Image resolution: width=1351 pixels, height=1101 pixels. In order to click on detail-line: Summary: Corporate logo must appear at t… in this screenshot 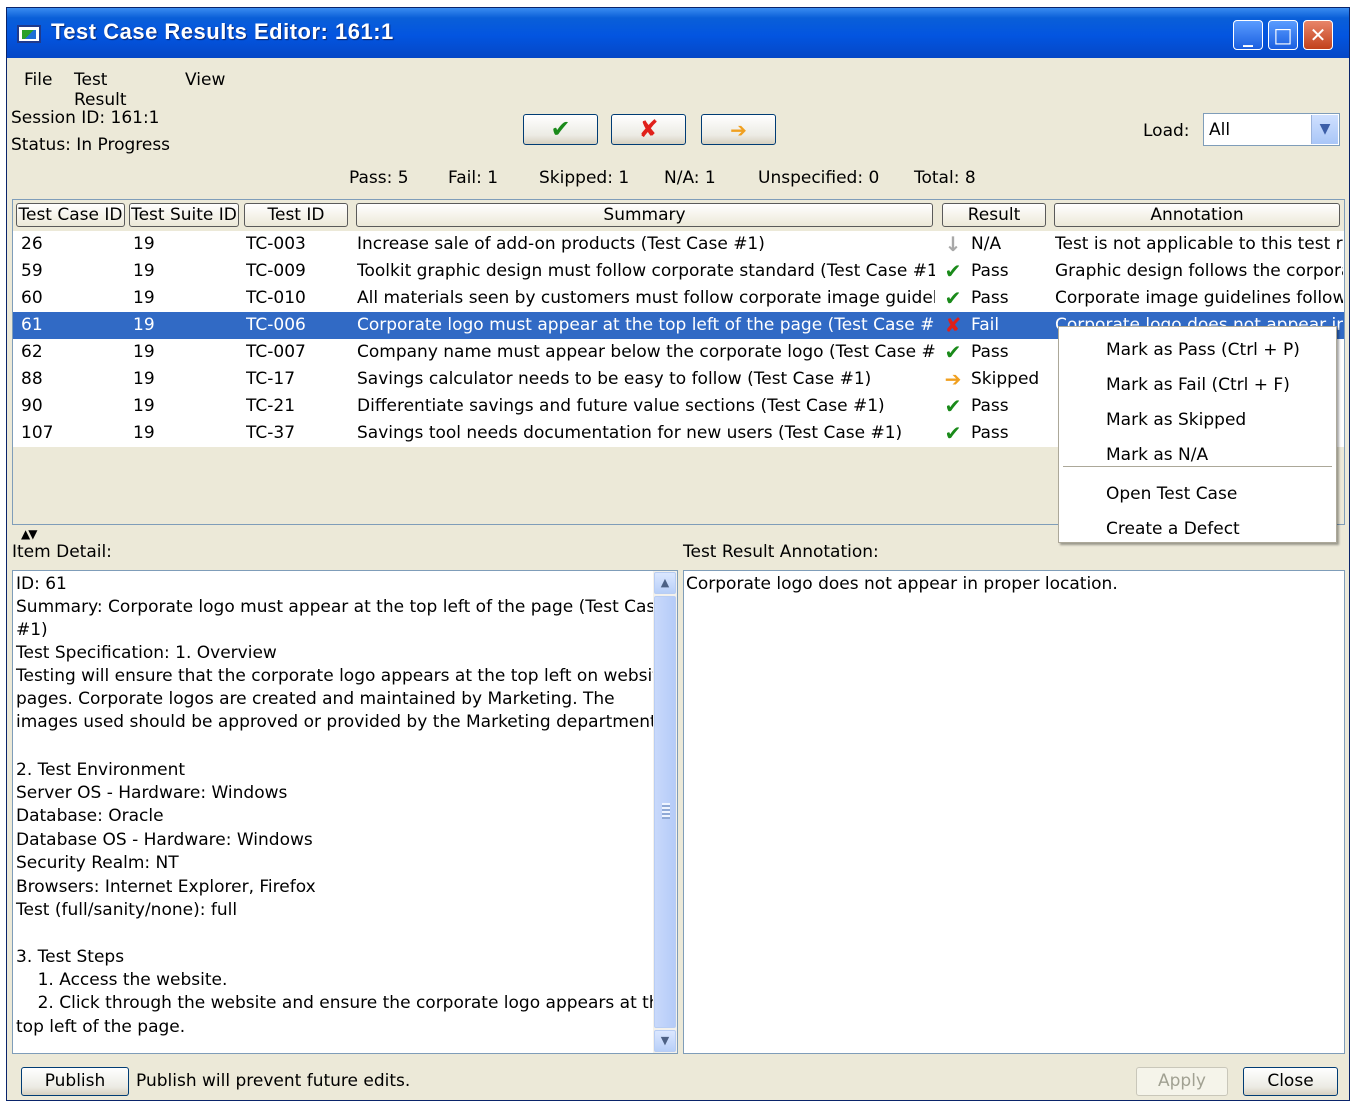, I will do `click(341, 607)`.